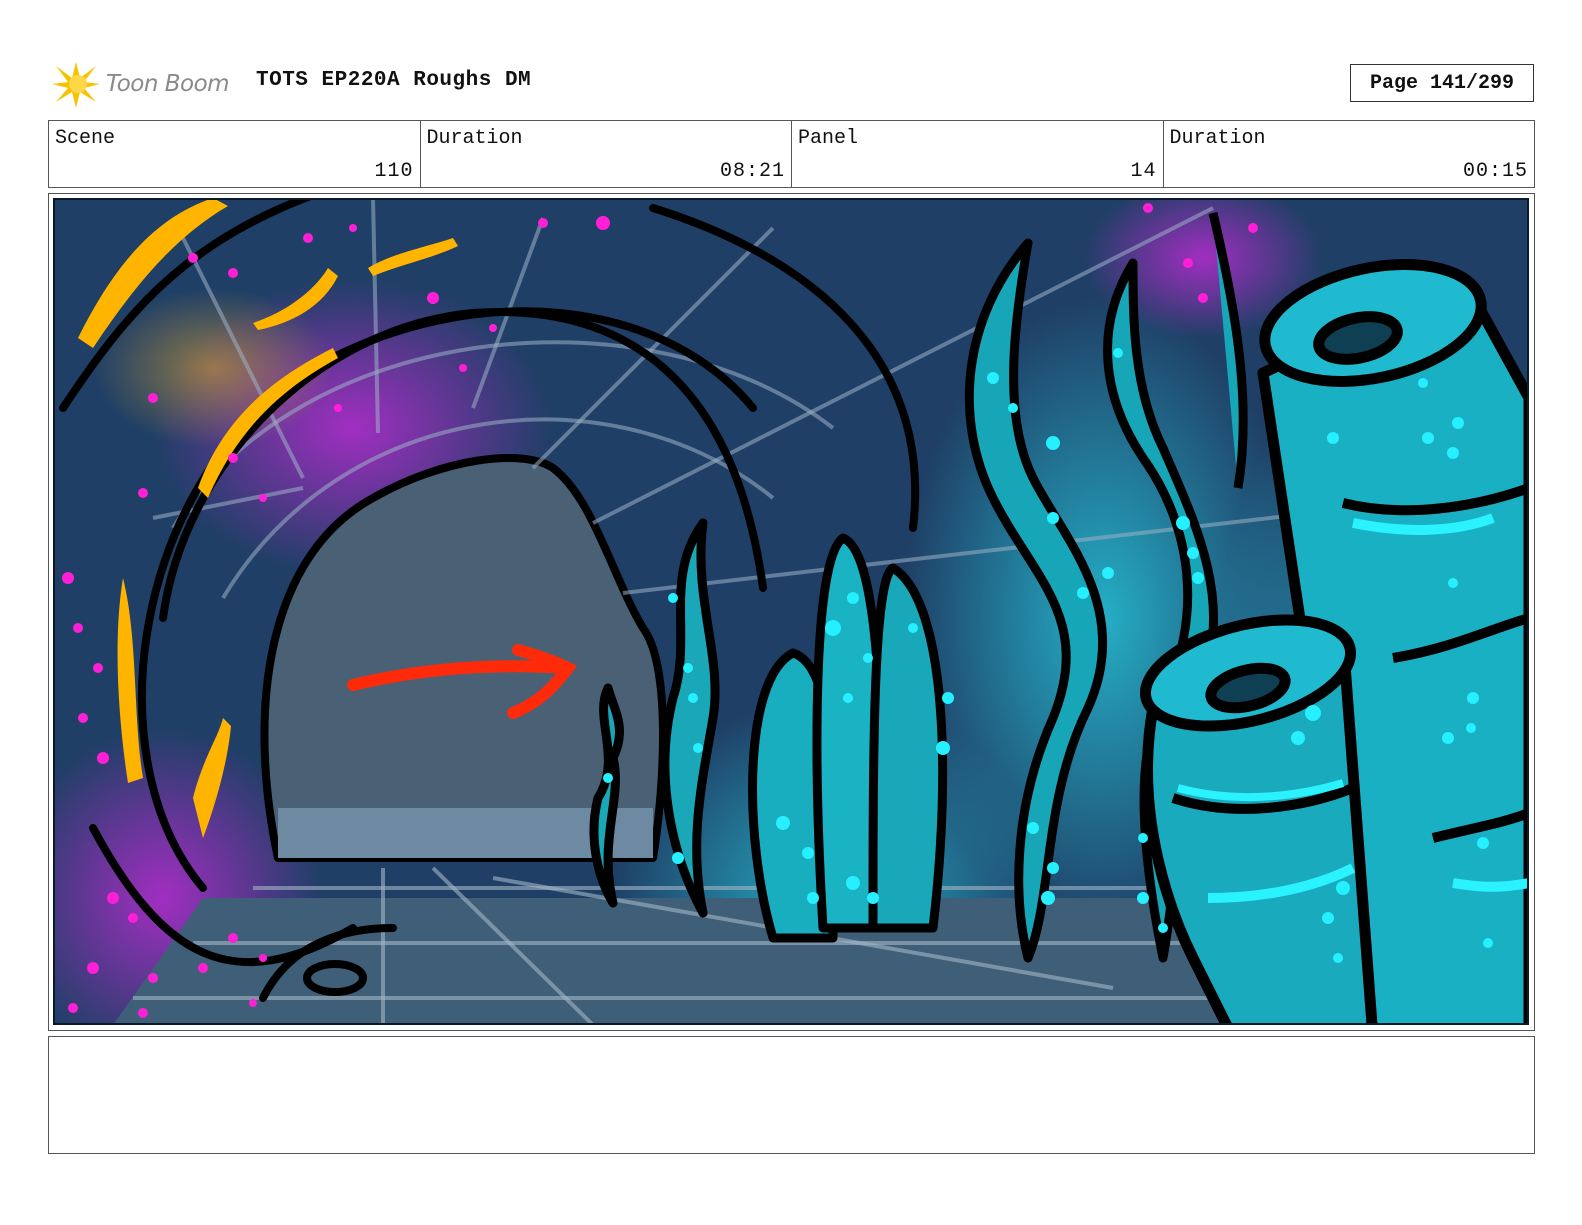 The image size is (1582, 1225). I want to click on scene-cell: Scene 110, so click(235, 154).